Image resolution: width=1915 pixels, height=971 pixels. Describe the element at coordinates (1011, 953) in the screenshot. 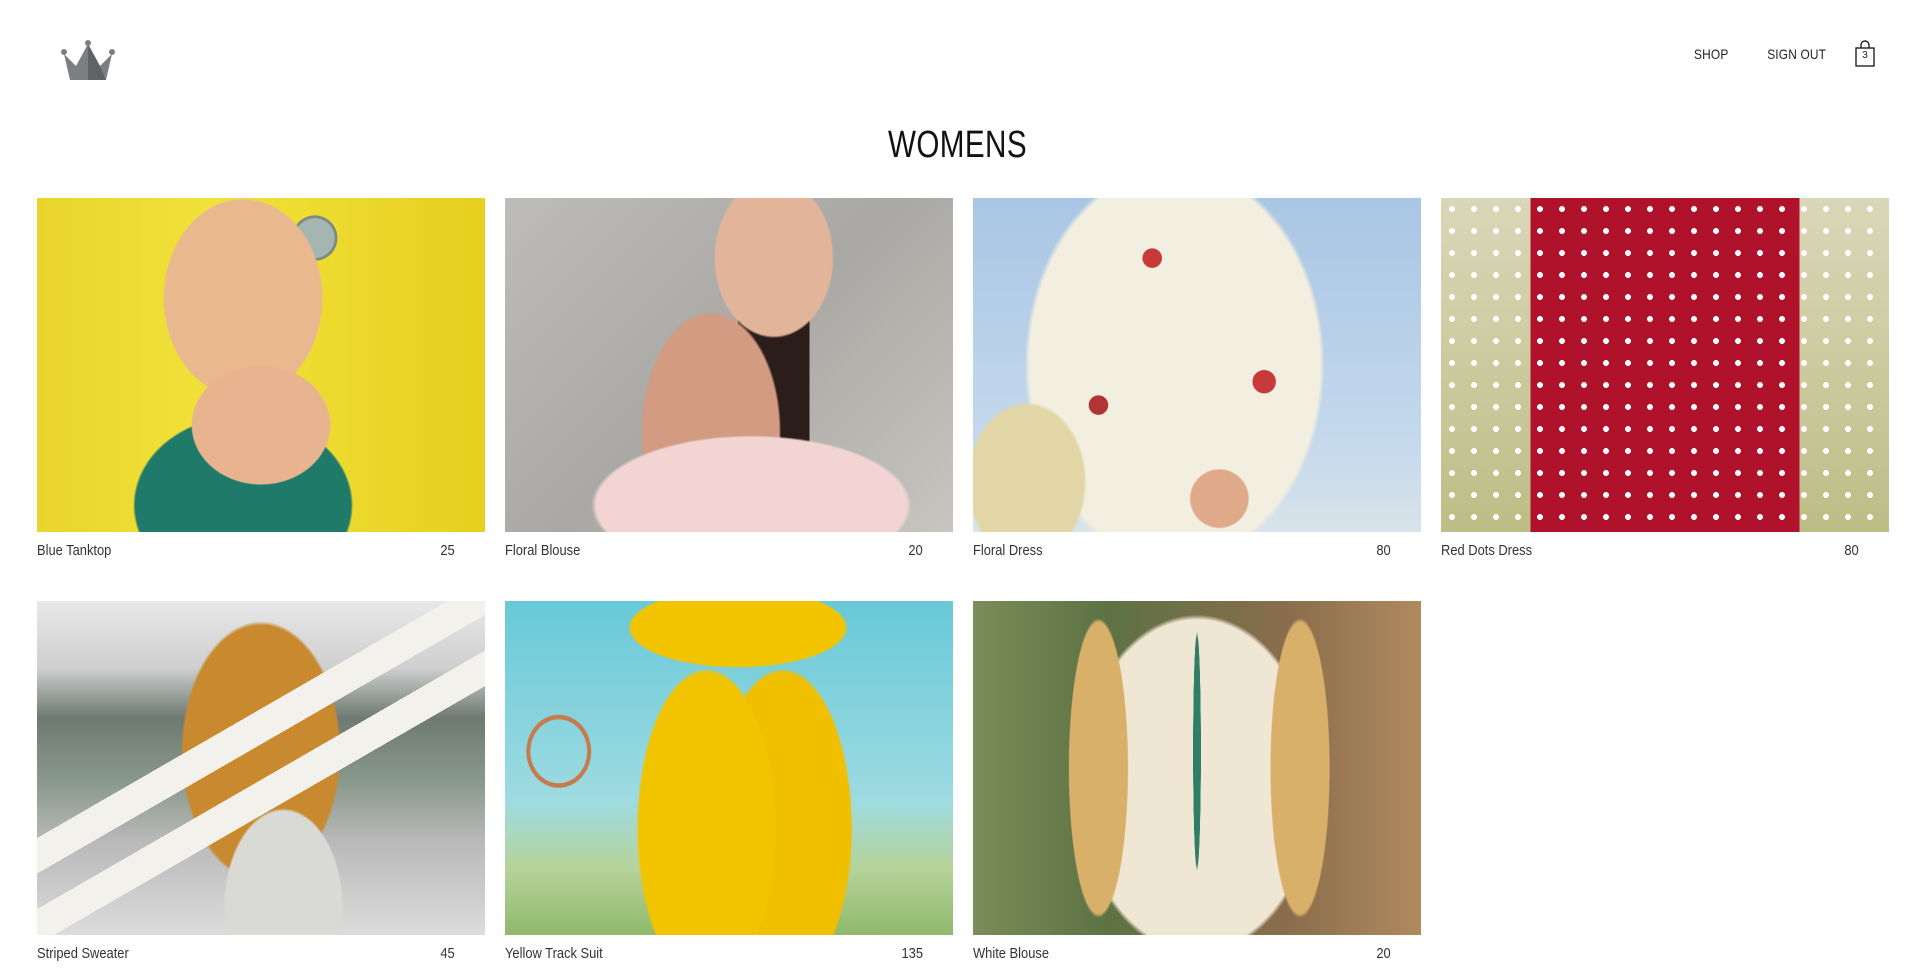

I see `product-name: White Blouse` at that location.